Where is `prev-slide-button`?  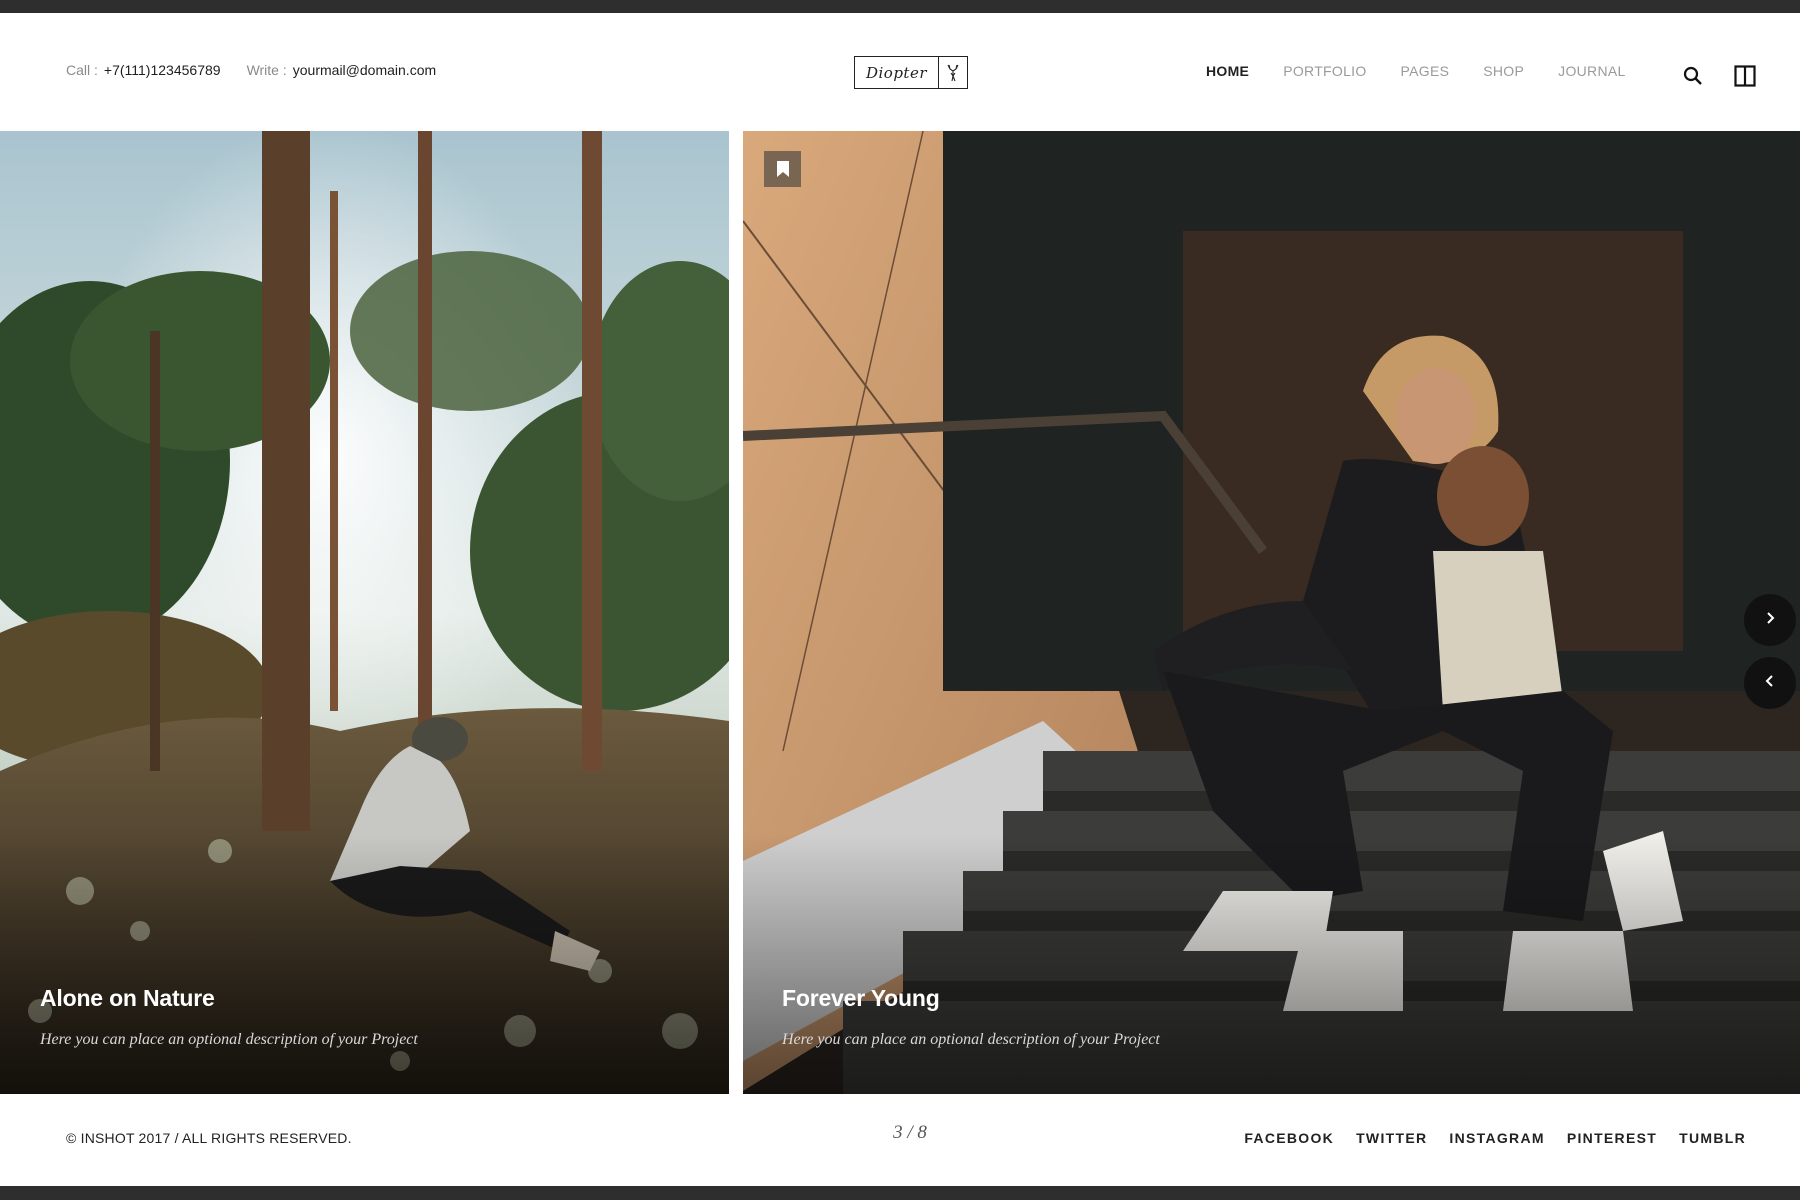 prev-slide-button is located at coordinates (1770, 683).